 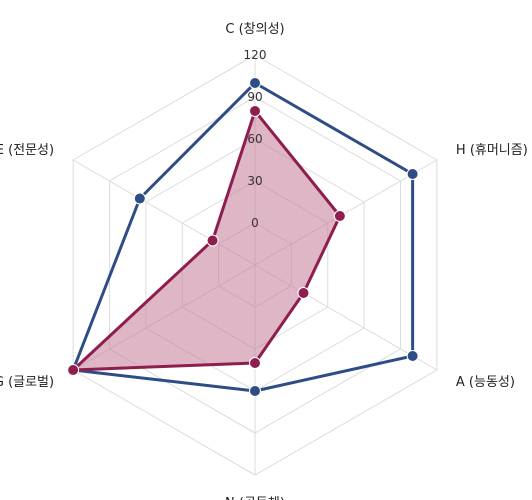 What do you see at coordinates (255, 498) in the screenshot?
I see `axis-label-3: N (공동체)` at bounding box center [255, 498].